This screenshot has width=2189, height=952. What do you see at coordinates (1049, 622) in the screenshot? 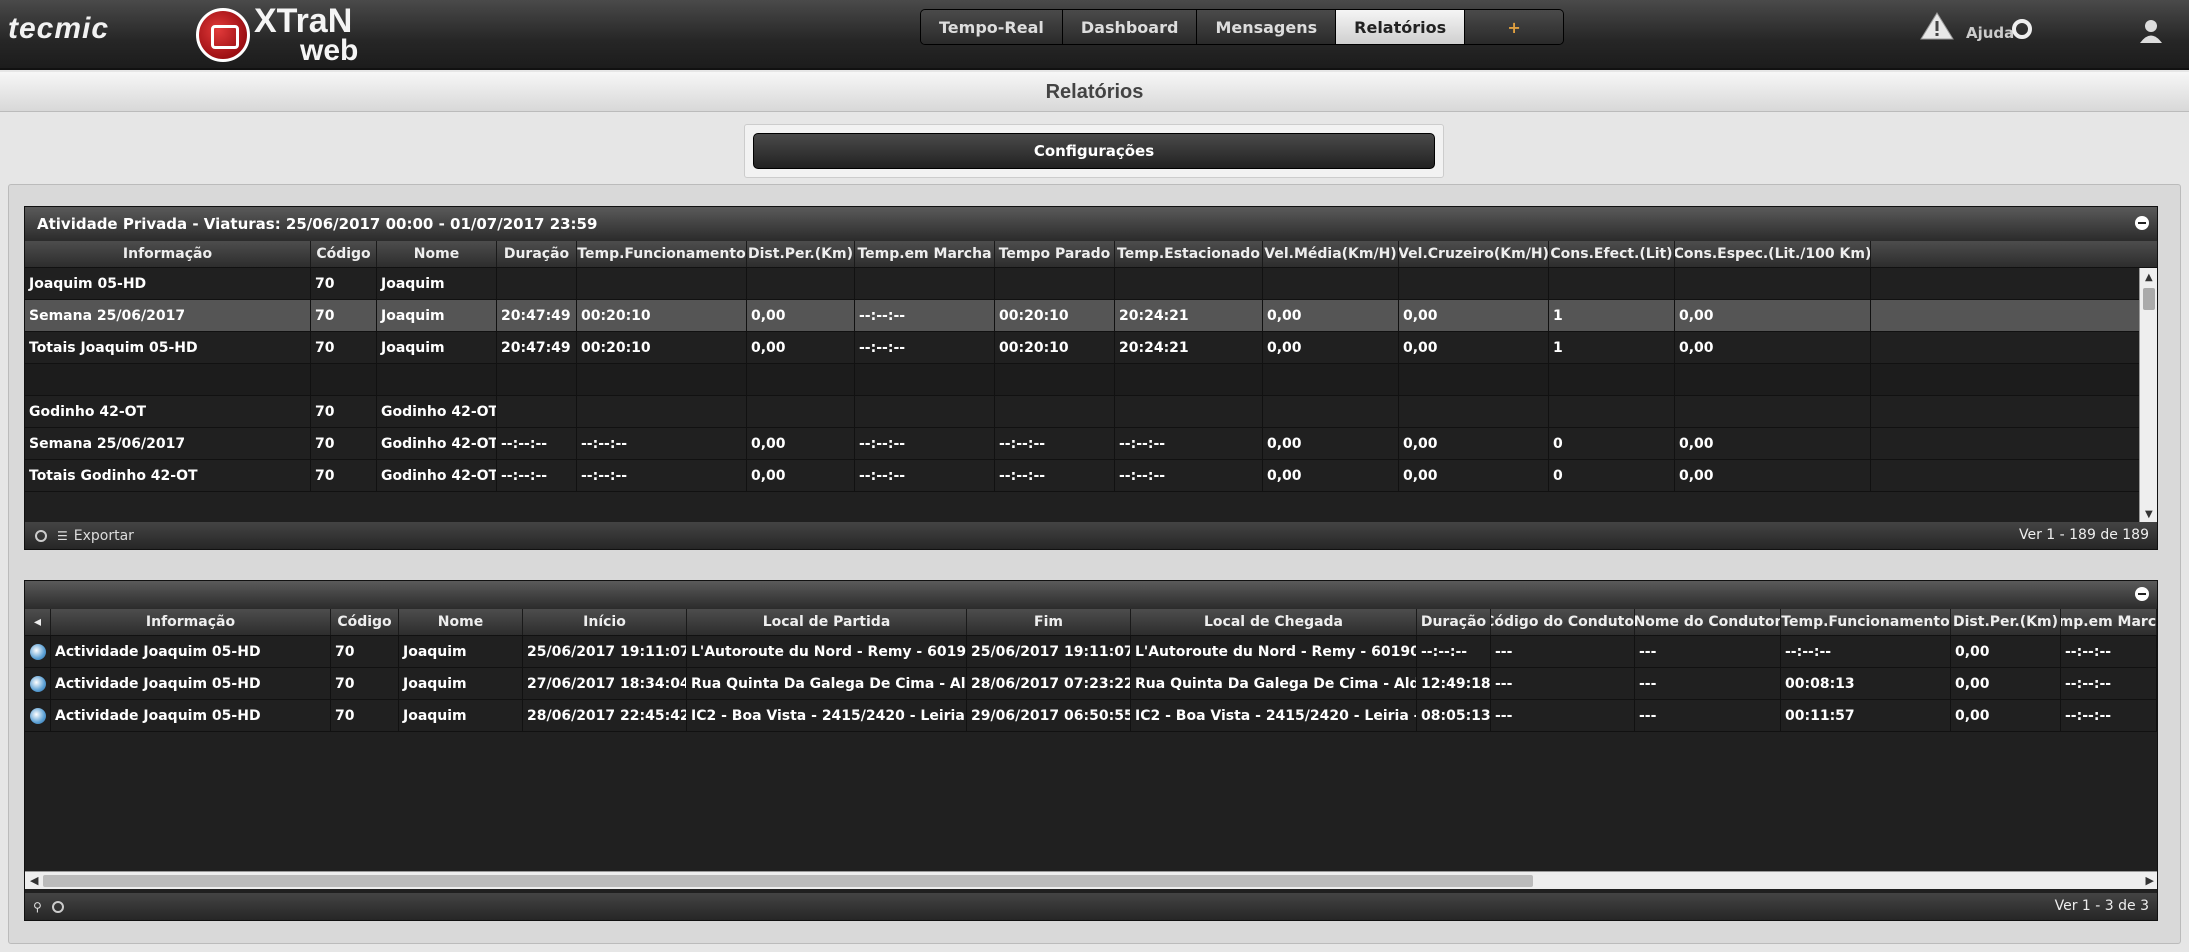
I see `grid-header-cell: Fim` at bounding box center [1049, 622].